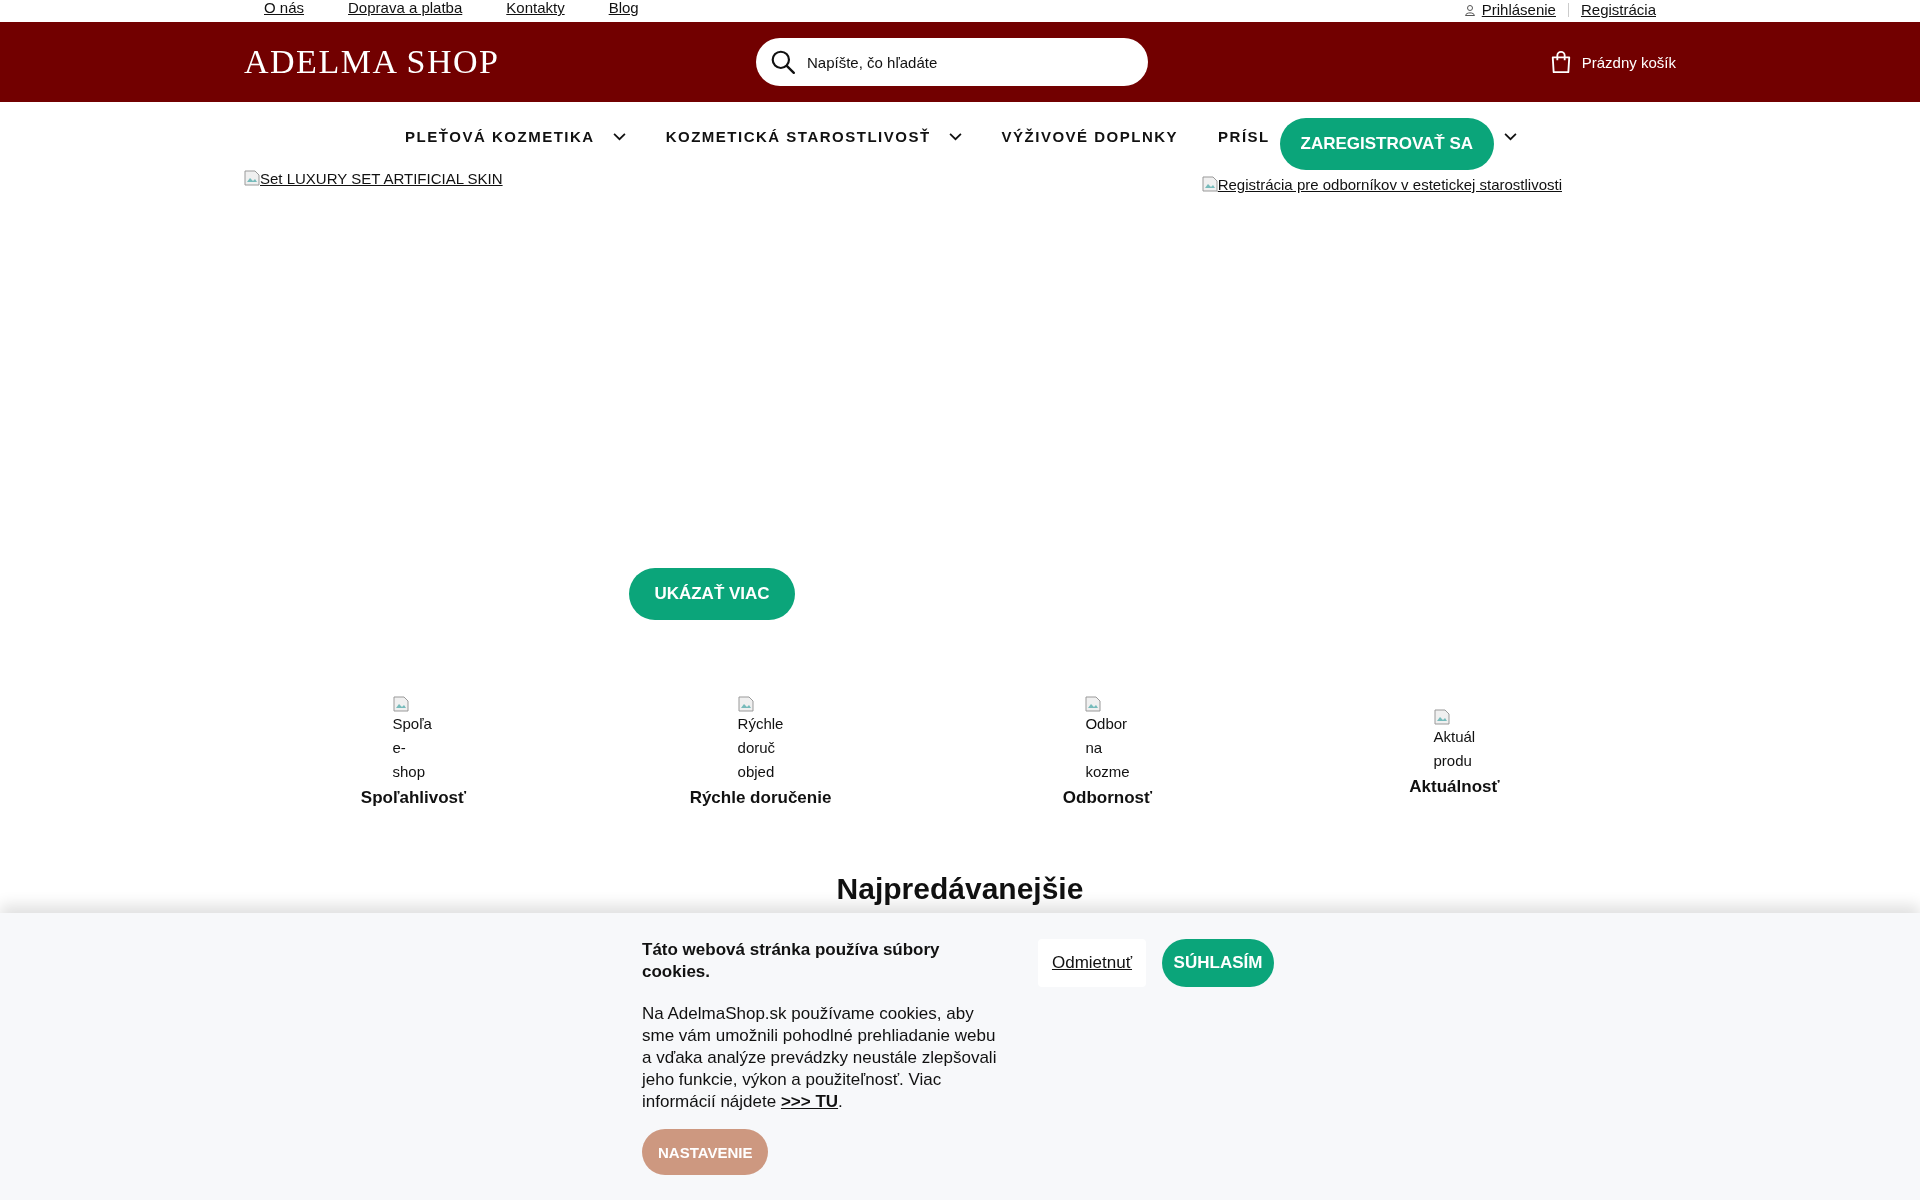  Describe the element at coordinates (284, 8) in the screenshot. I see `top-link: O nás` at that location.